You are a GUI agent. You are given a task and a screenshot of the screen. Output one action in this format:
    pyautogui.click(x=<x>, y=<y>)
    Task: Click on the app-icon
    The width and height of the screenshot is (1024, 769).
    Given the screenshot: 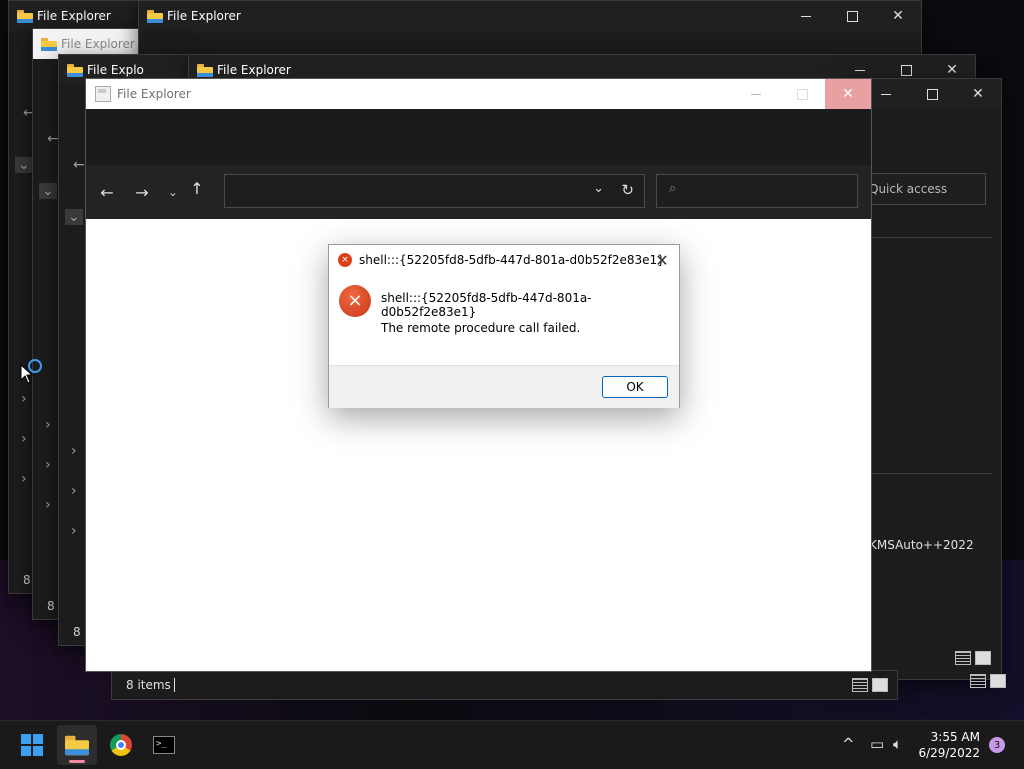 What is the action you would take?
    pyautogui.click(x=103, y=94)
    